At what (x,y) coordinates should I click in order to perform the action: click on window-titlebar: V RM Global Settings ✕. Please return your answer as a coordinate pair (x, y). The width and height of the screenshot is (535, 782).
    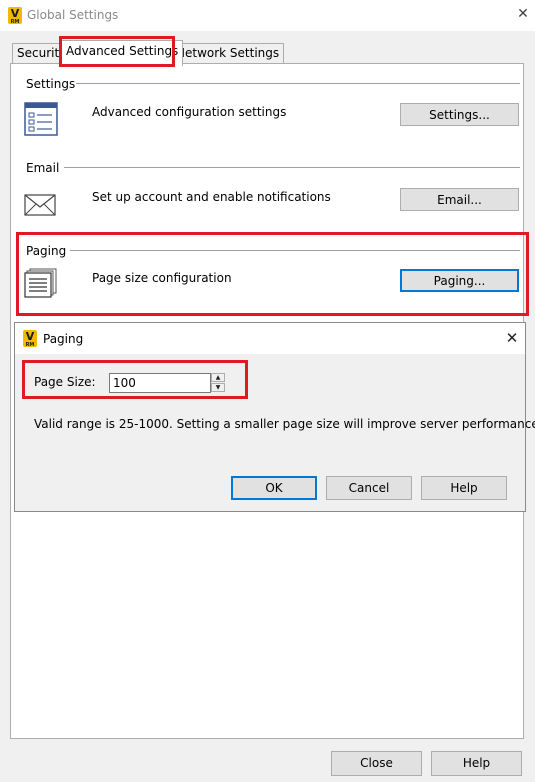
    Looking at the image, I should click on (267, 15).